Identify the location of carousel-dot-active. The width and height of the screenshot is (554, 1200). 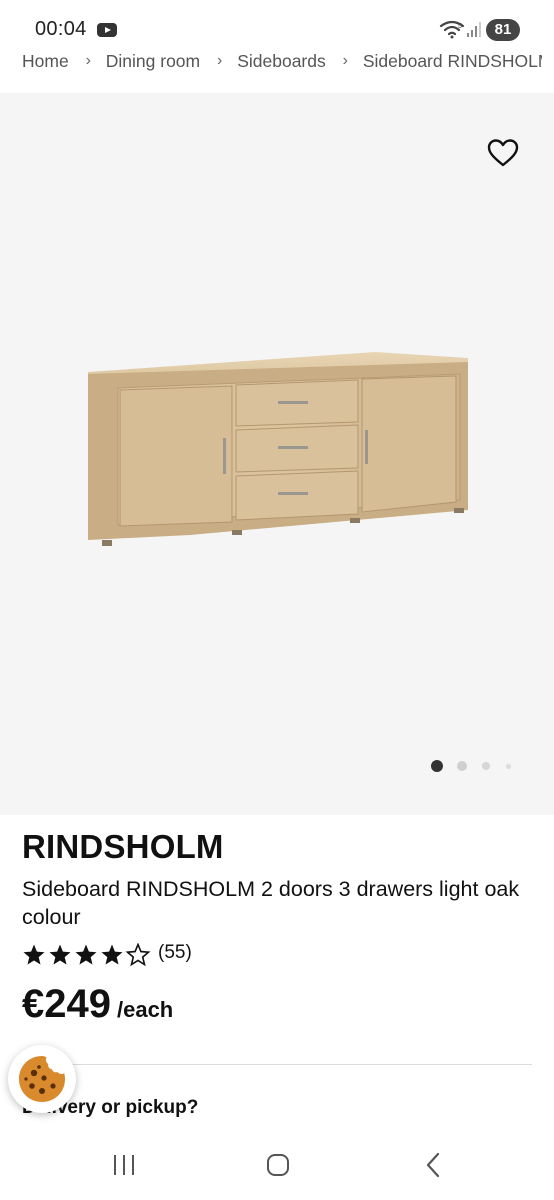
(437, 766).